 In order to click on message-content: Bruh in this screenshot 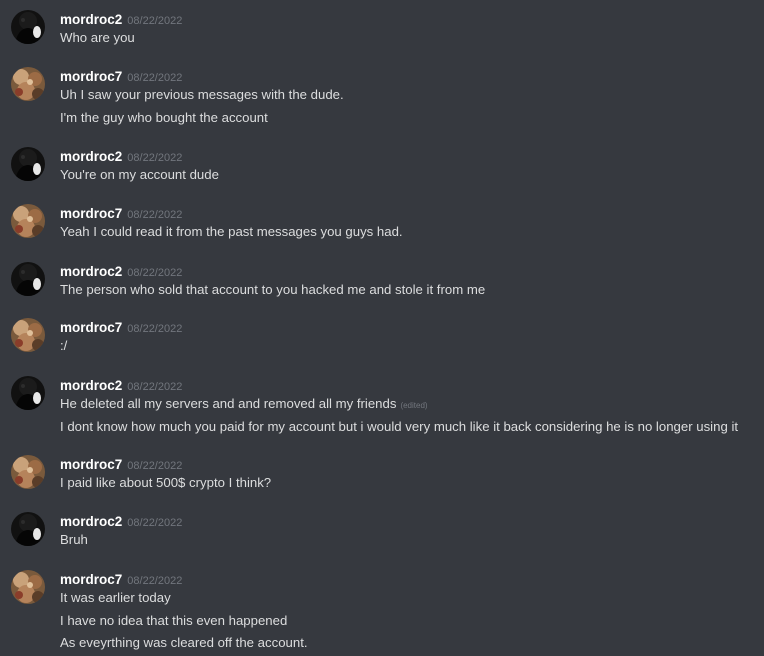, I will do `click(74, 539)`.